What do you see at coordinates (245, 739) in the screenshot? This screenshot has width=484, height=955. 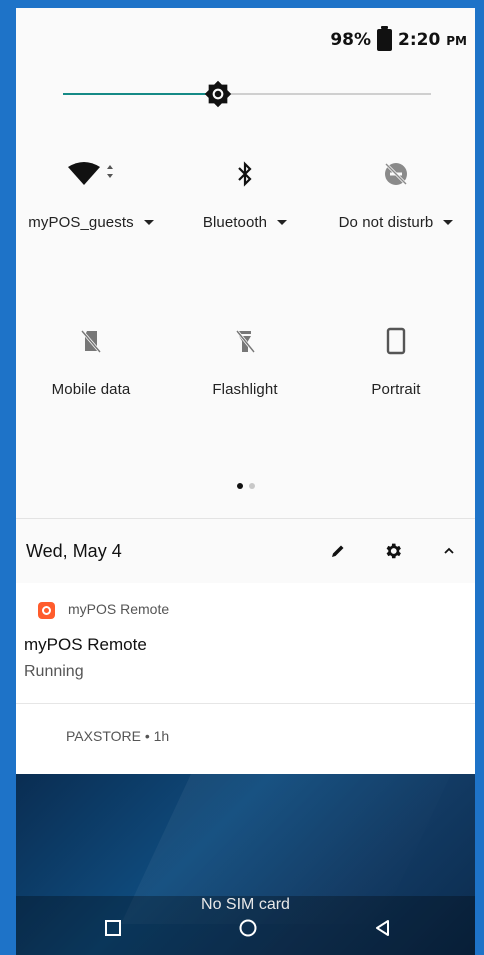 I see `notification-paxstore: PAXSTORE • 1h` at bounding box center [245, 739].